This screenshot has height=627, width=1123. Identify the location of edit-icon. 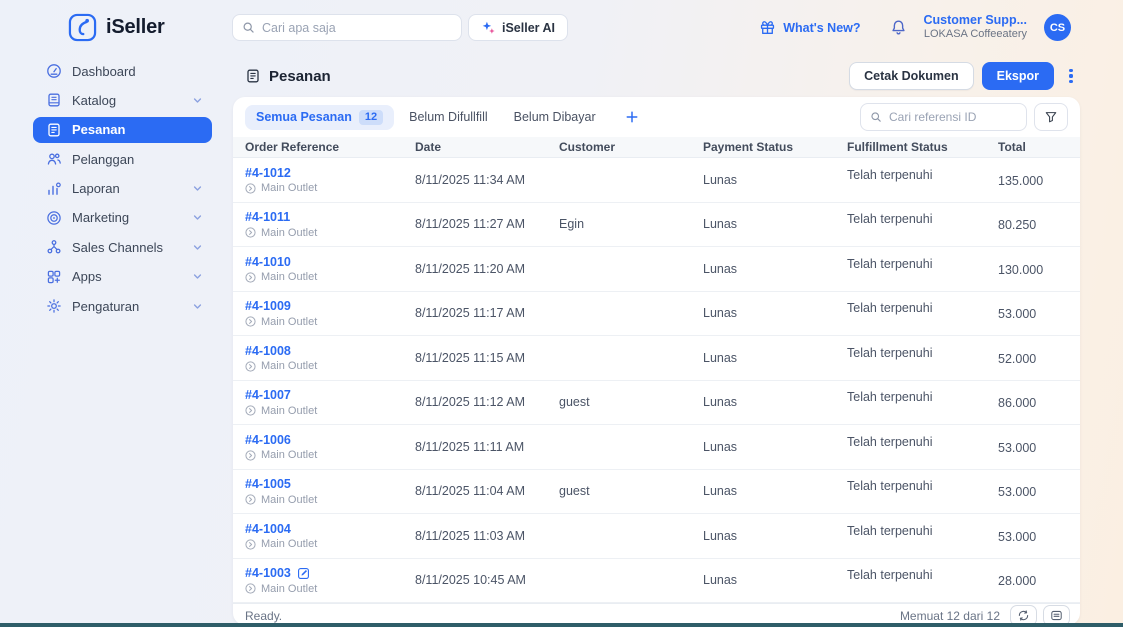
(303, 573).